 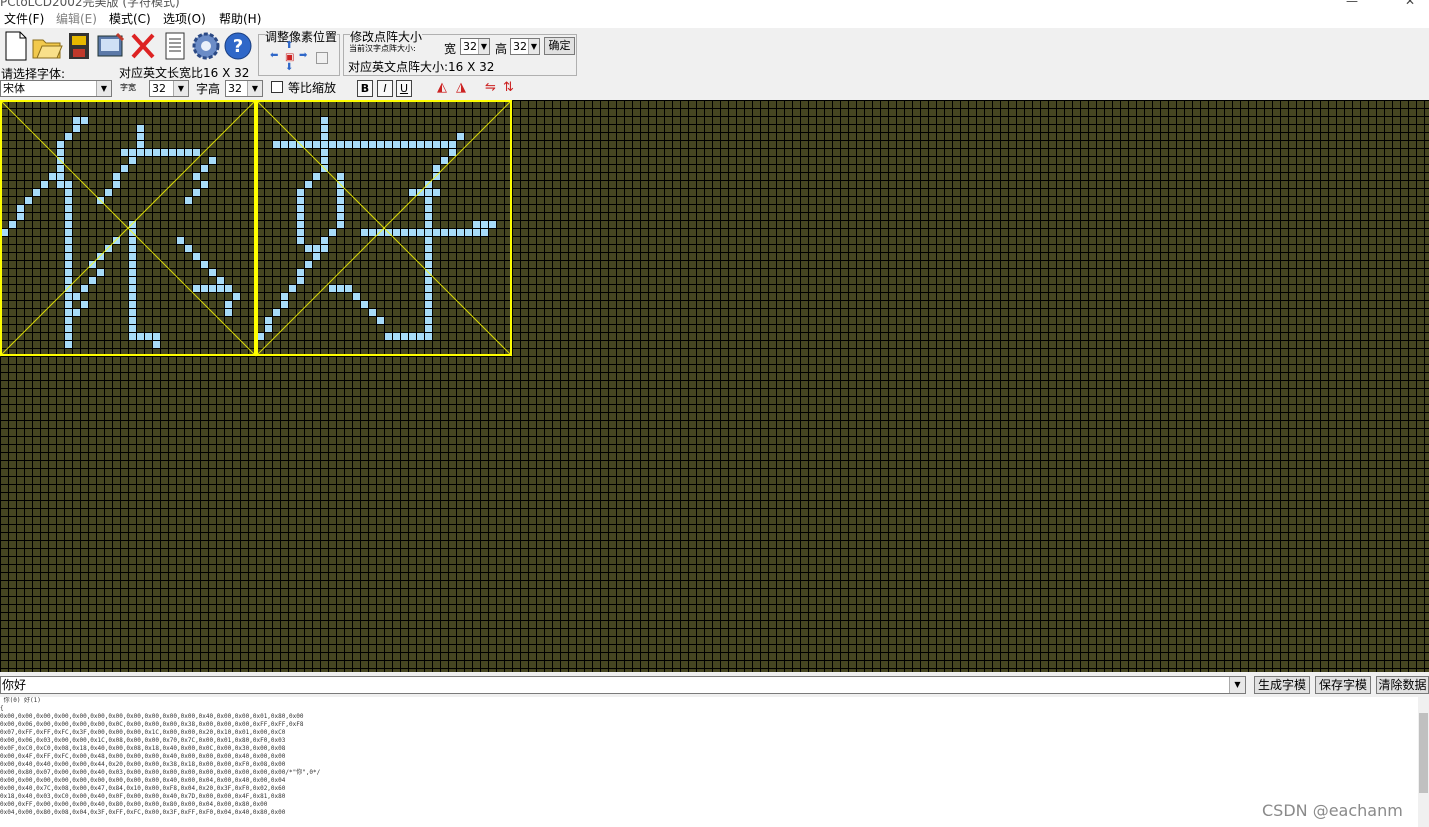 I want to click on bold-button: B, so click(x=365, y=88).